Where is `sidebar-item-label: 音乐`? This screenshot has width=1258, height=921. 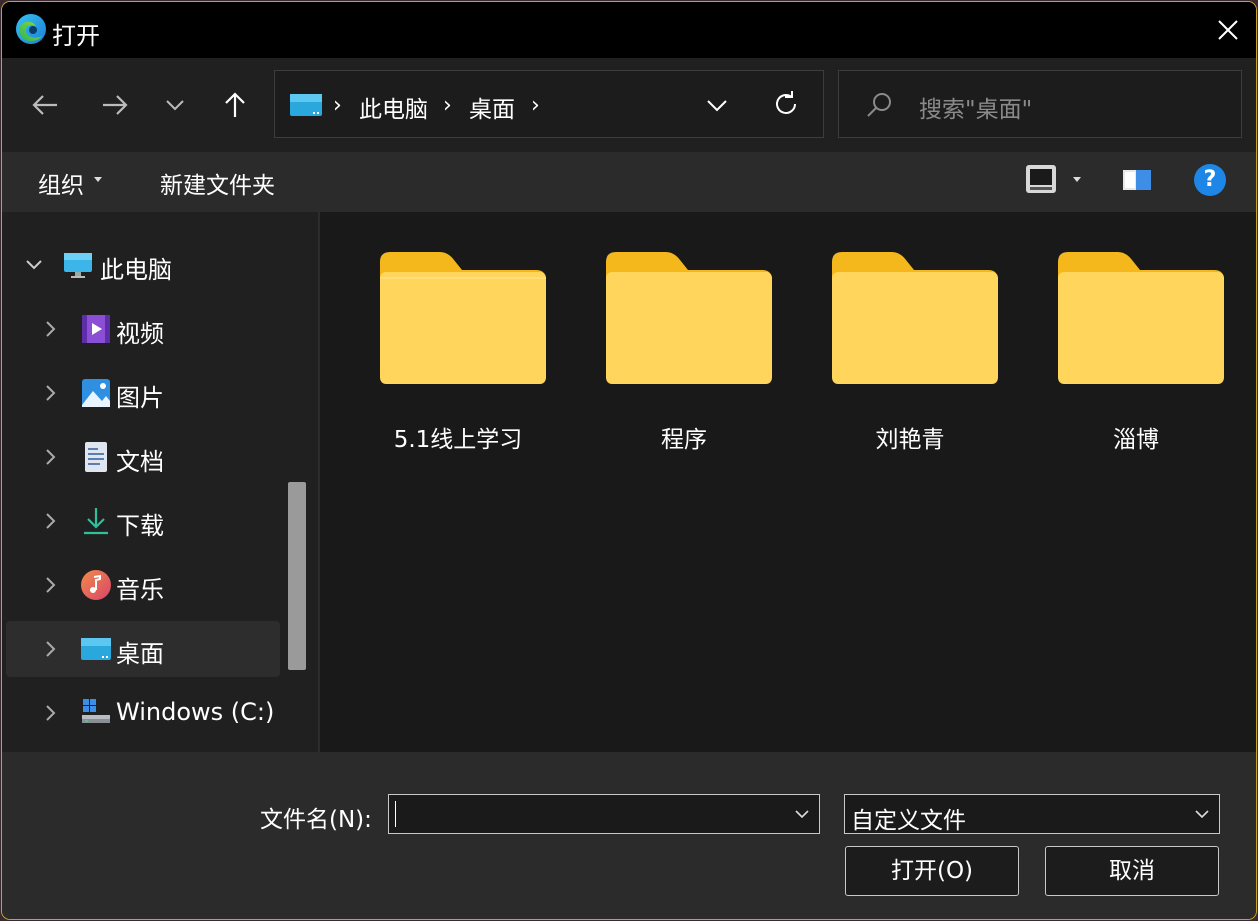
sidebar-item-label: 音乐 is located at coordinates (140, 590).